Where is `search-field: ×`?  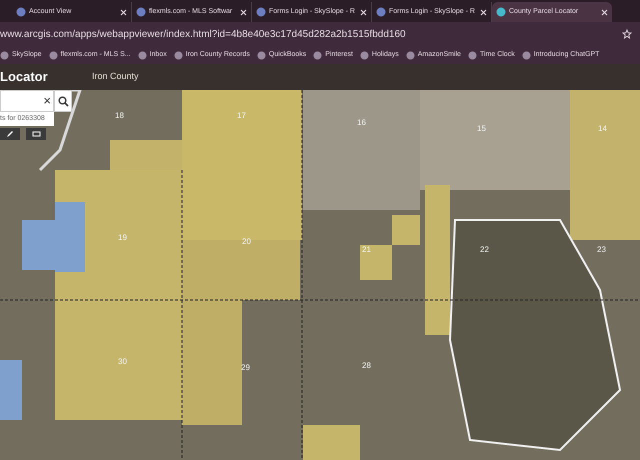
search-field: × is located at coordinates (27, 101).